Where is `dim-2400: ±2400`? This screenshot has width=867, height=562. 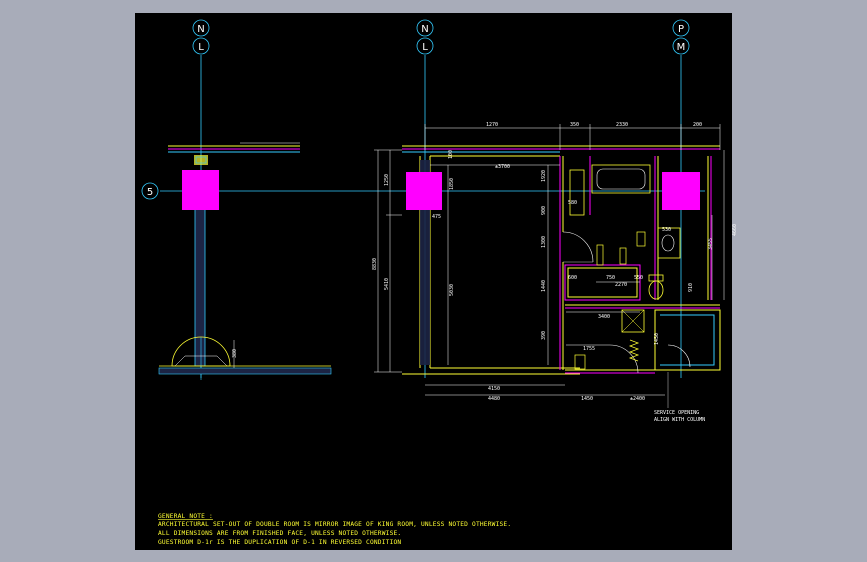 dim-2400: ±2400 is located at coordinates (637, 399).